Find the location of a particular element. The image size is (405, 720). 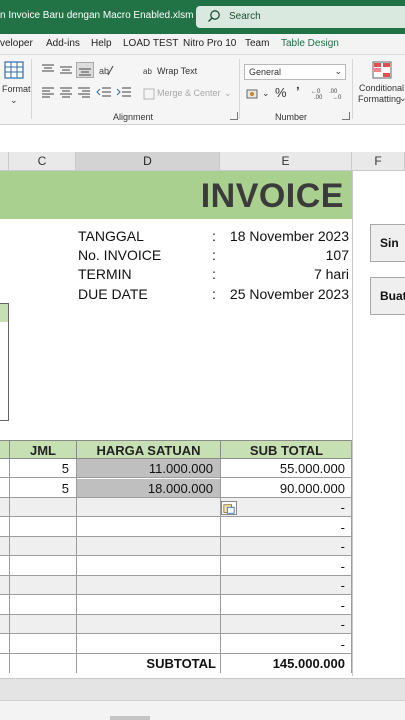

tab-load-test: LOAD TEST is located at coordinates (150, 43).